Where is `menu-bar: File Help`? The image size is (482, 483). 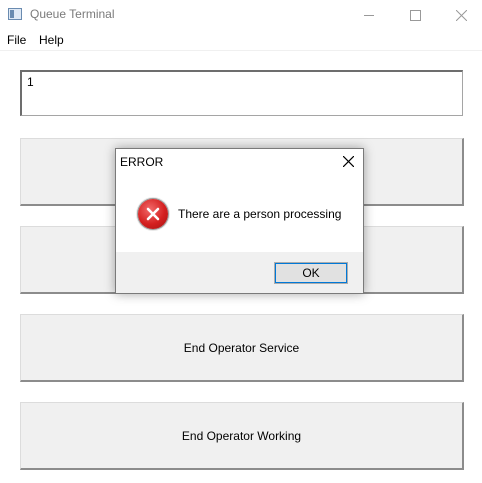
menu-bar: File Help is located at coordinates (241, 40).